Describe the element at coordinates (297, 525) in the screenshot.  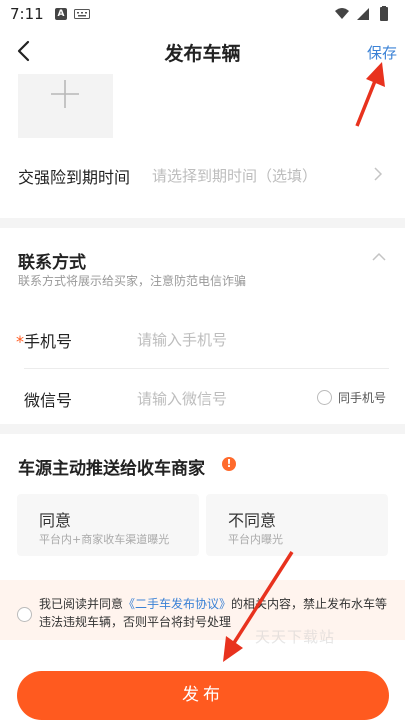
I see `disagree-push-option: 不同意 平台内曝光` at that location.